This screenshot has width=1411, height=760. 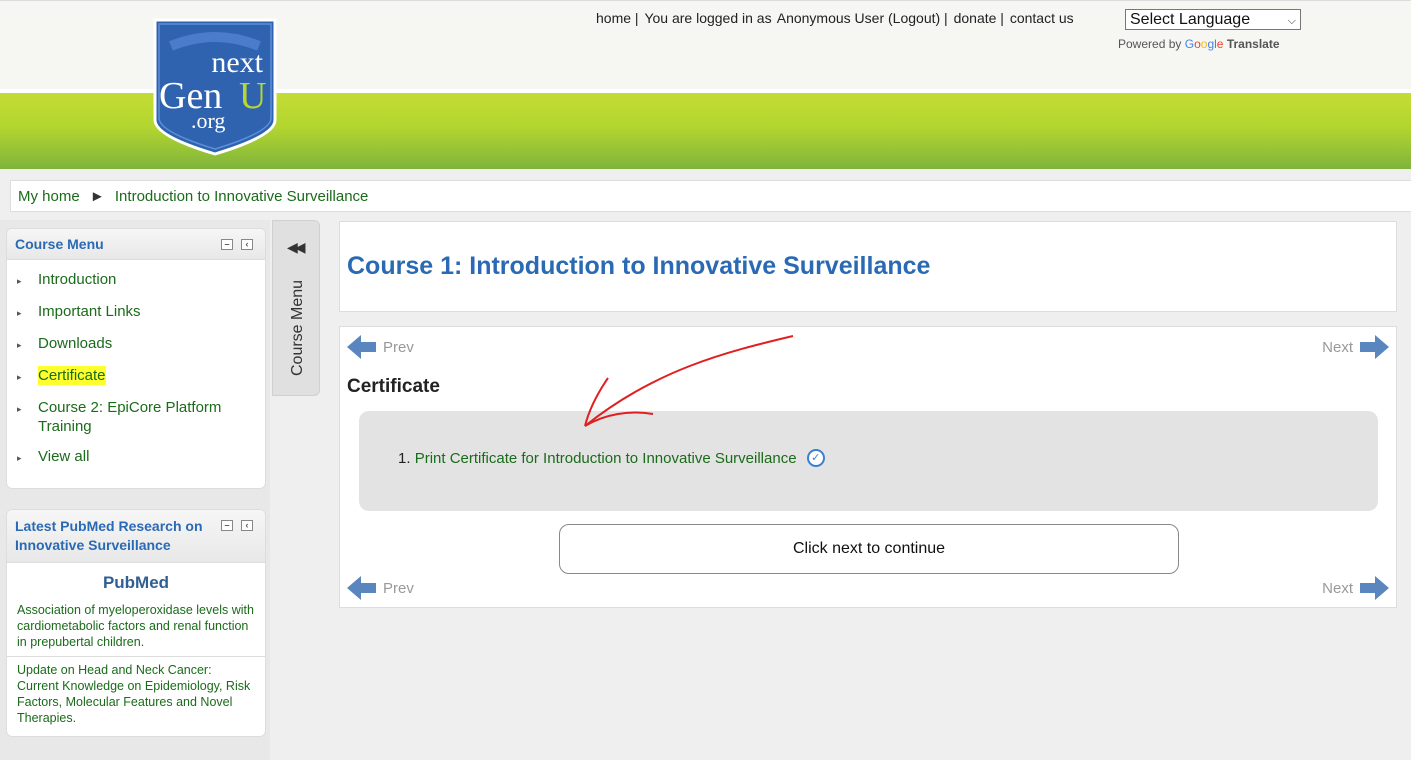 What do you see at coordinates (215, 86) in the screenshot?
I see `nextgenu-logo: next Gen U .org` at bounding box center [215, 86].